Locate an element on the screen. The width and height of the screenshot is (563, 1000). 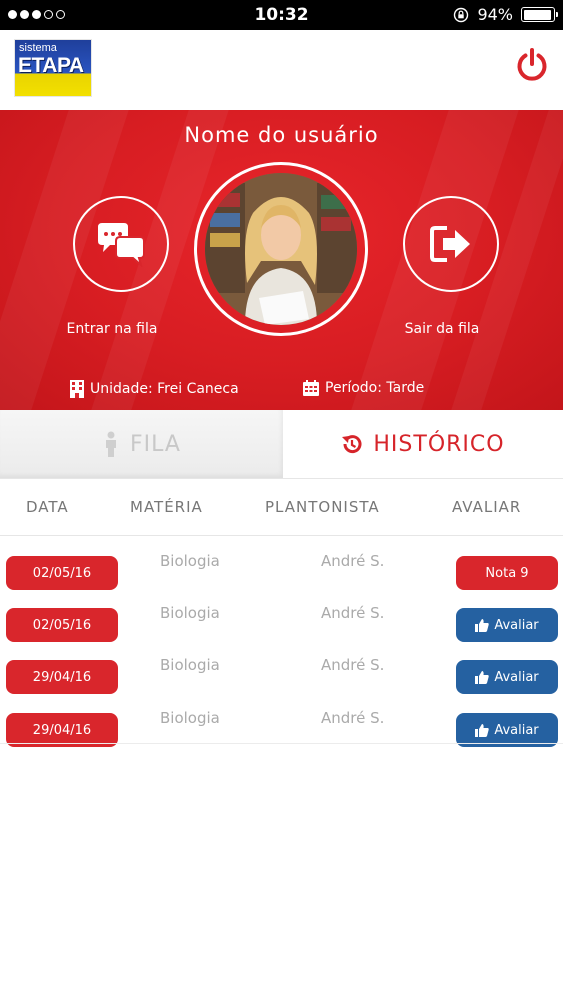
period-text: Período: Tarde is located at coordinates (375, 388).